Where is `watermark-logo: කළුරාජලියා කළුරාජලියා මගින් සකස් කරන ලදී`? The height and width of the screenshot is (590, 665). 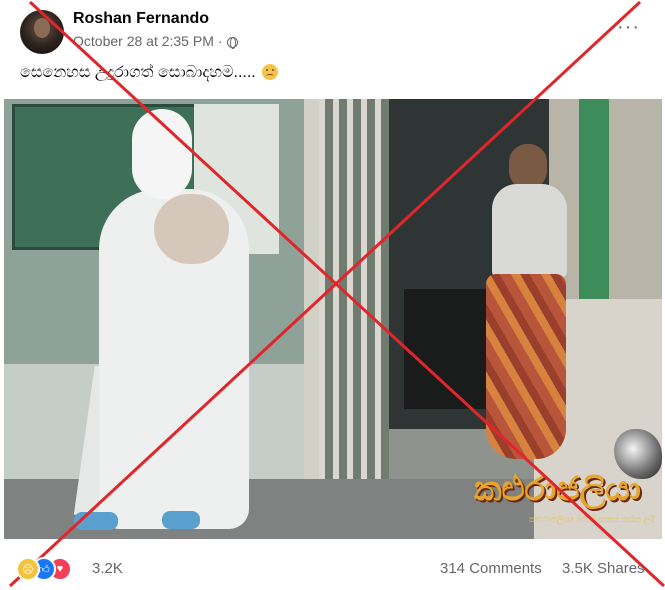 watermark-logo: කළුරාජලියා කළුරාජලියා මගින් සකස් කරන ලදී is located at coordinates (568, 476).